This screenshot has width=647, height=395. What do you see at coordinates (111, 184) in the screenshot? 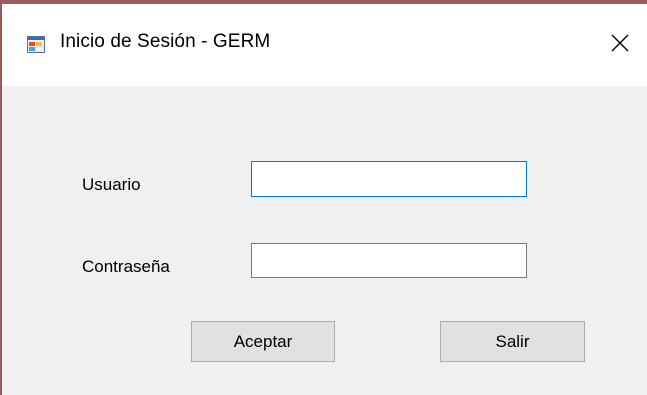
I see `user-label: Usuario` at bounding box center [111, 184].